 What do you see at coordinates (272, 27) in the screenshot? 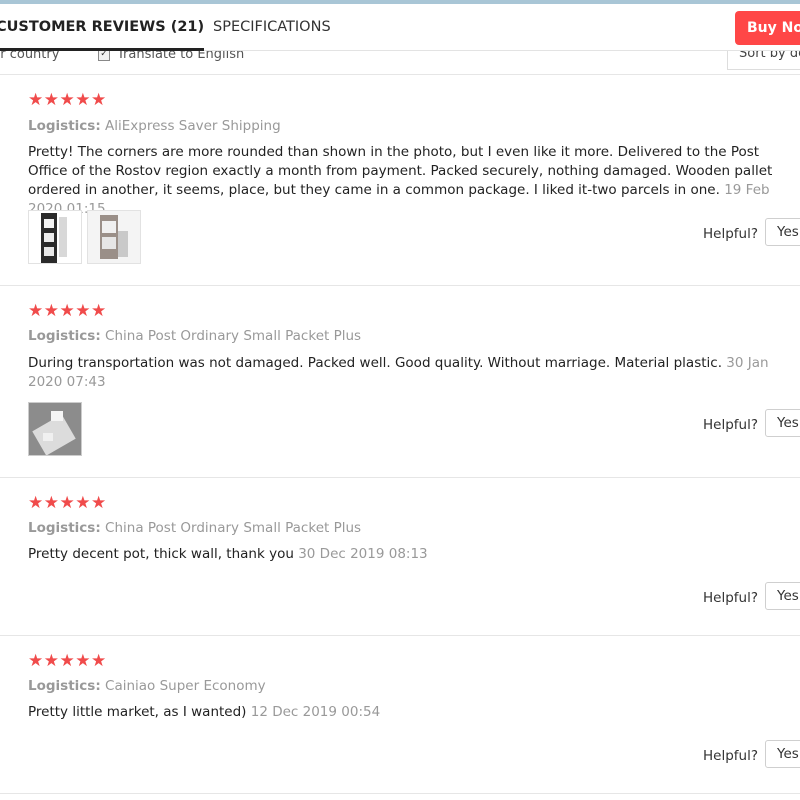
I see `tab-specifications: SPECIFICATIONS` at bounding box center [272, 27].